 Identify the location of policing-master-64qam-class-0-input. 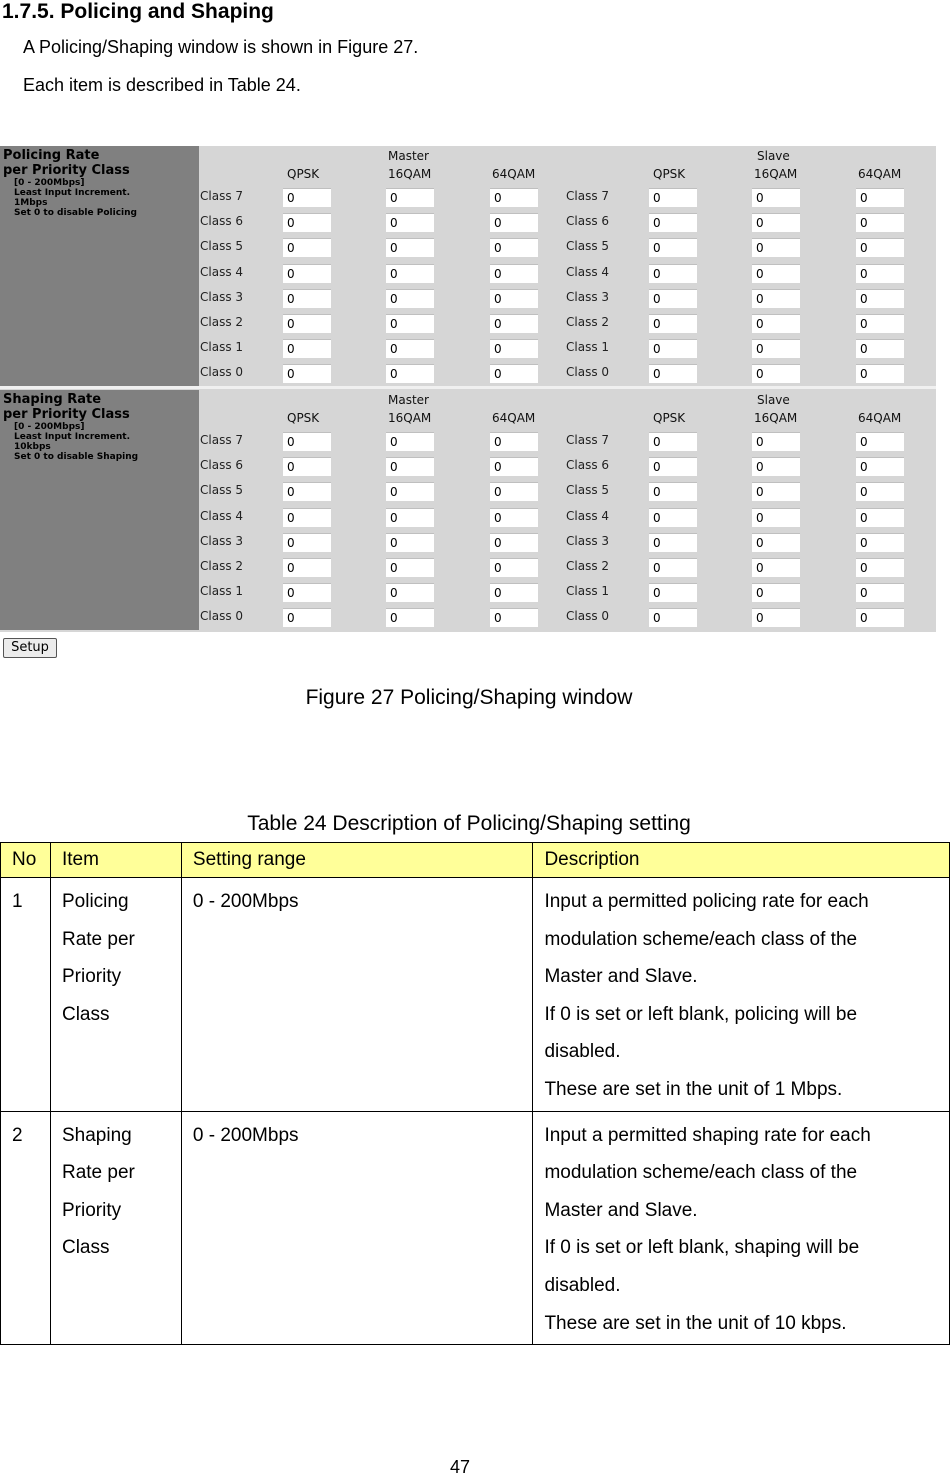
(514, 374).